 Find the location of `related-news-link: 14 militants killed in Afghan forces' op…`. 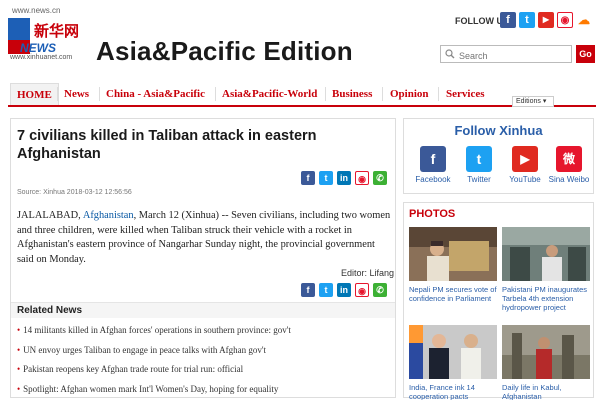

related-news-link: 14 militants killed in Afghan forces' op… is located at coordinates (157, 330).